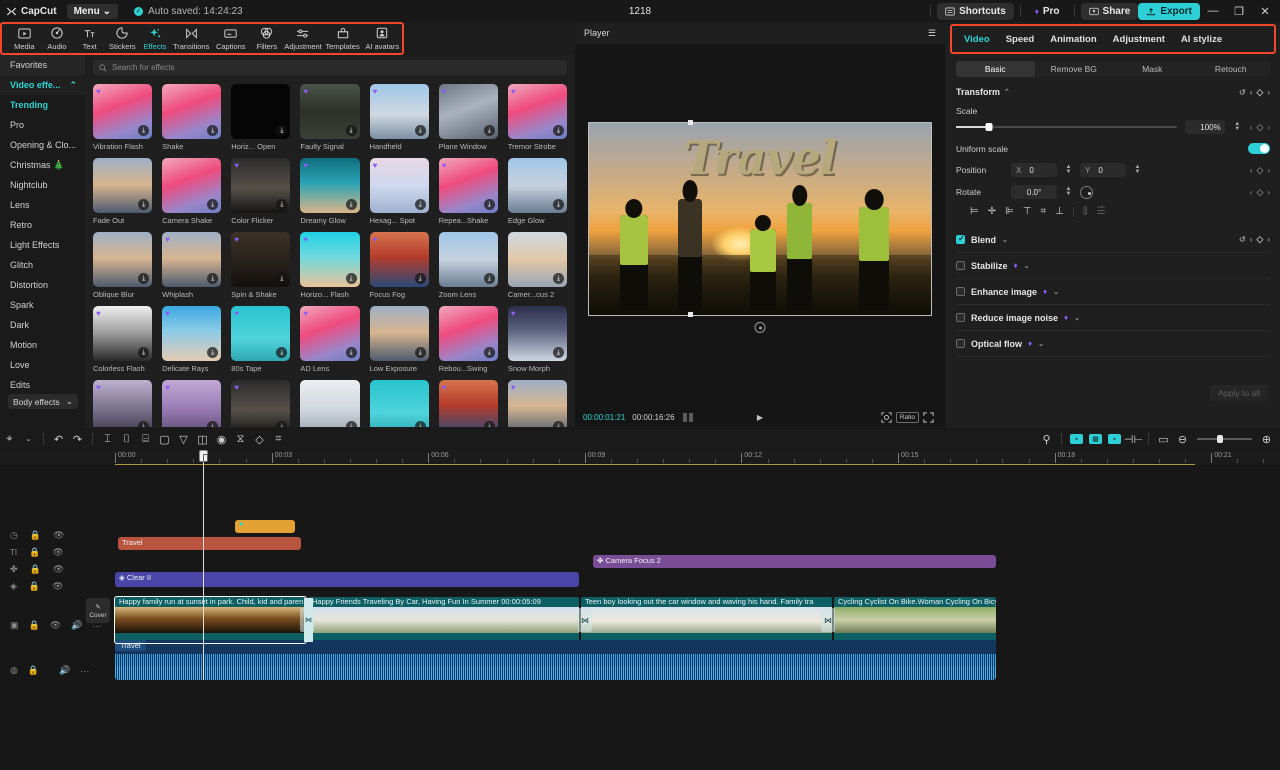  I want to click on playhead, so click(203, 565).